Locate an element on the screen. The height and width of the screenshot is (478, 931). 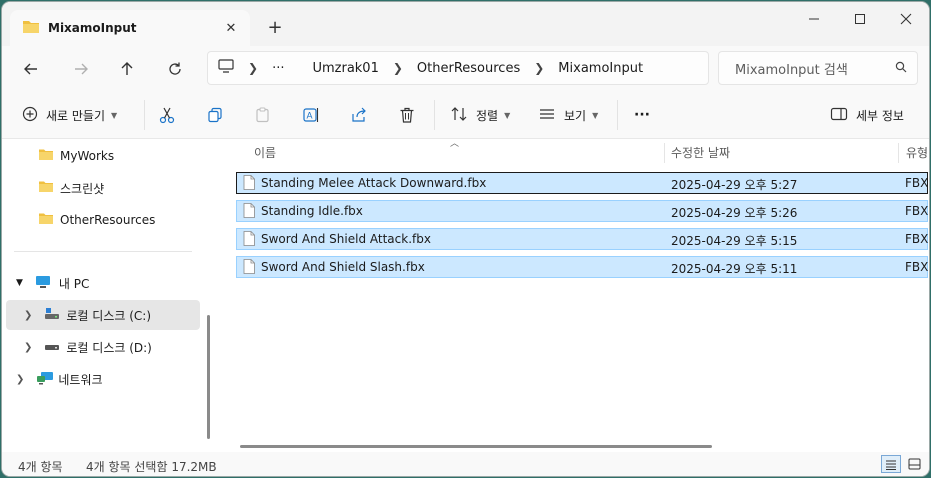
horizontal-scrollbar is located at coordinates (476, 446).